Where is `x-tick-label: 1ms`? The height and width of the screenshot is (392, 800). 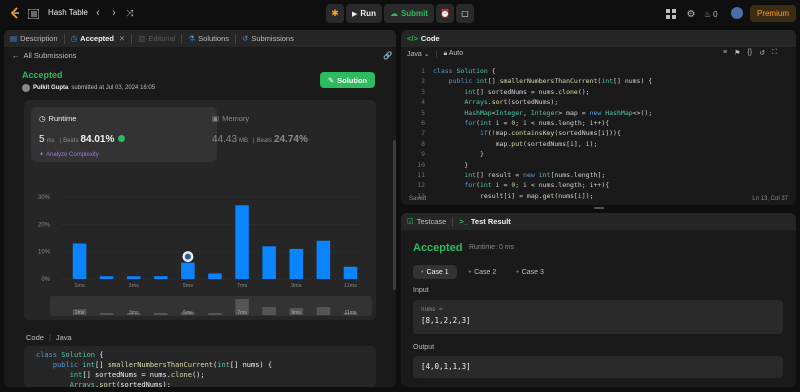 x-tick-label: 1ms is located at coordinates (79, 286).